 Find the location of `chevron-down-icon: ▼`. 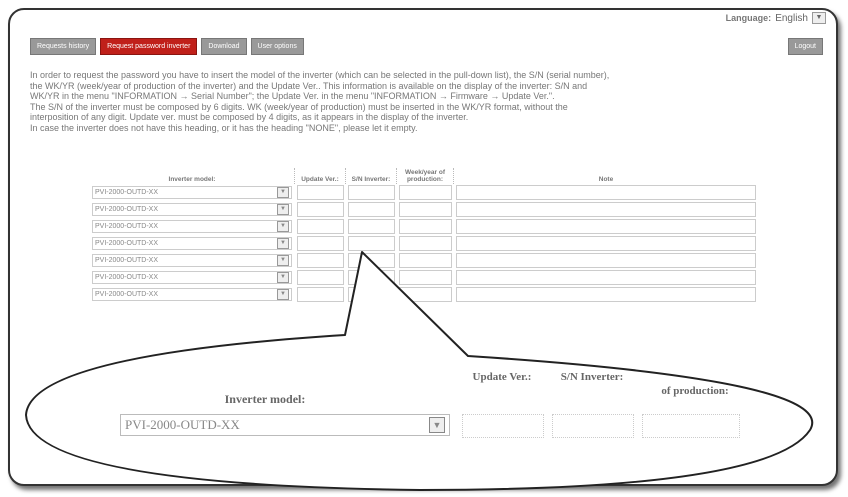

chevron-down-icon: ▼ is located at coordinates (437, 425).